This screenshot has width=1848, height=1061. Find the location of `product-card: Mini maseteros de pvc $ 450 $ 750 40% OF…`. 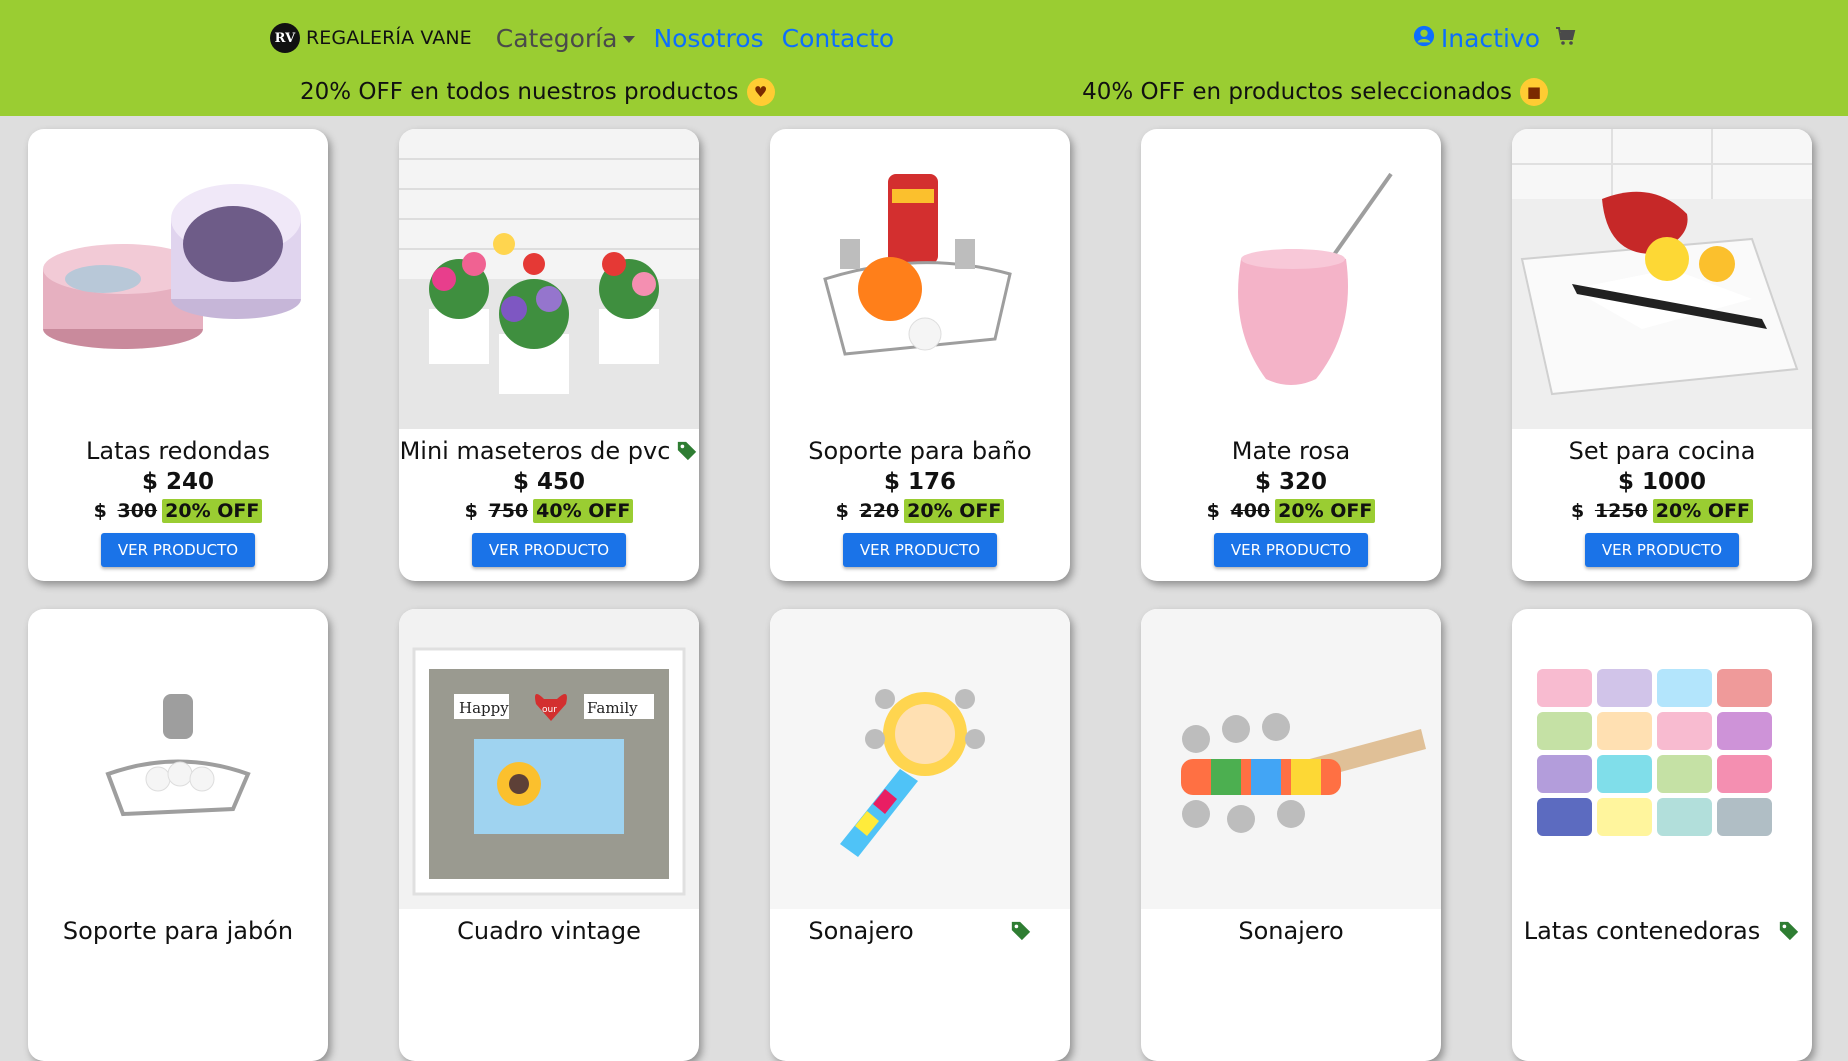

product-card: Mini maseteros de pvc $ 450 $ 750 40% OF… is located at coordinates (549, 355).